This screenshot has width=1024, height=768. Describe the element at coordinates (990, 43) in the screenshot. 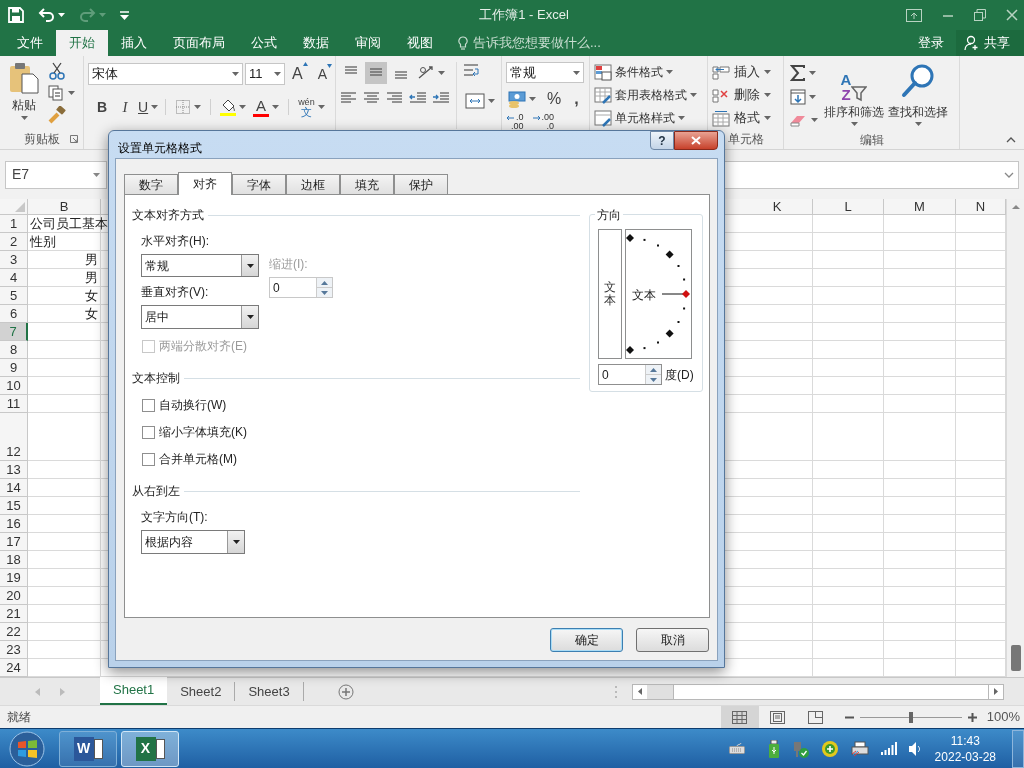

I see `share-button: 共享` at that location.